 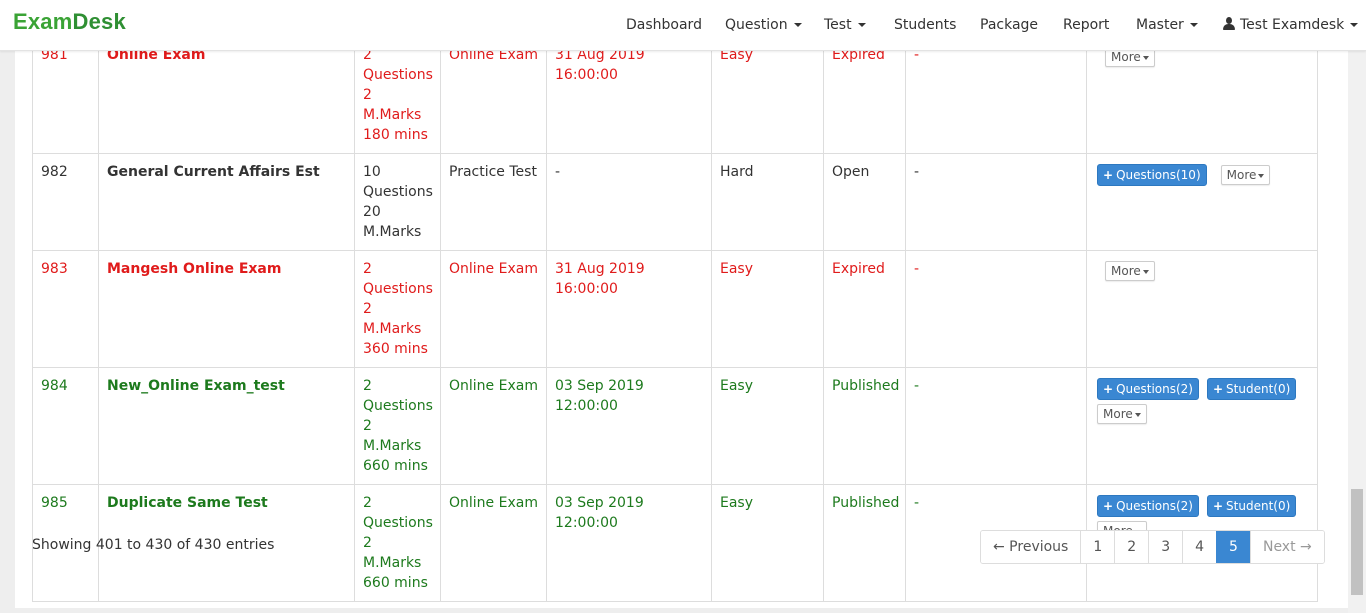 I want to click on test-type: Practice Test, so click(x=493, y=202).